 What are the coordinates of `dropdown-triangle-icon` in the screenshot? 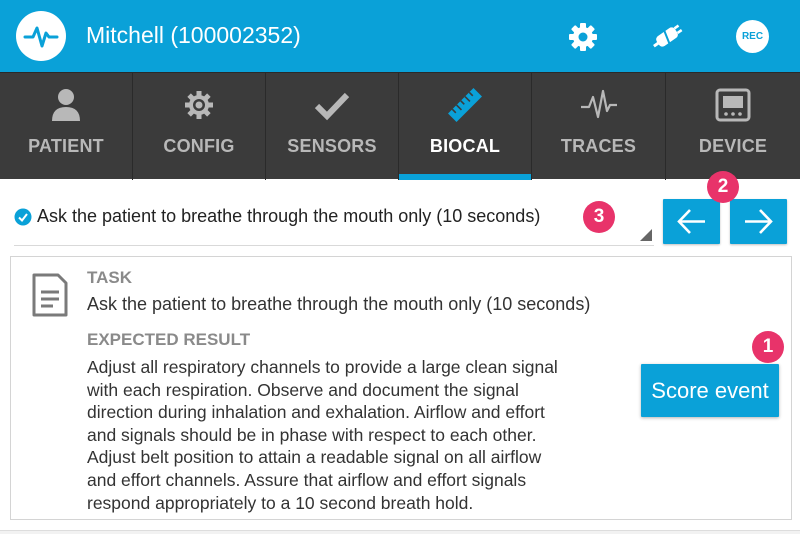 It's located at (646, 235).